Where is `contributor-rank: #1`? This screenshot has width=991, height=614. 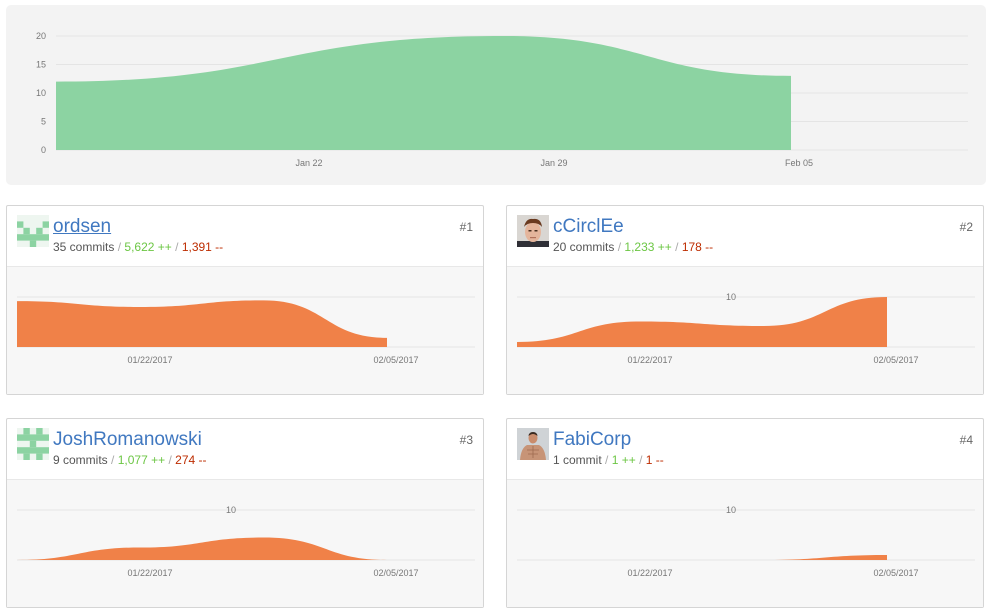 contributor-rank: #1 is located at coordinates (466, 227).